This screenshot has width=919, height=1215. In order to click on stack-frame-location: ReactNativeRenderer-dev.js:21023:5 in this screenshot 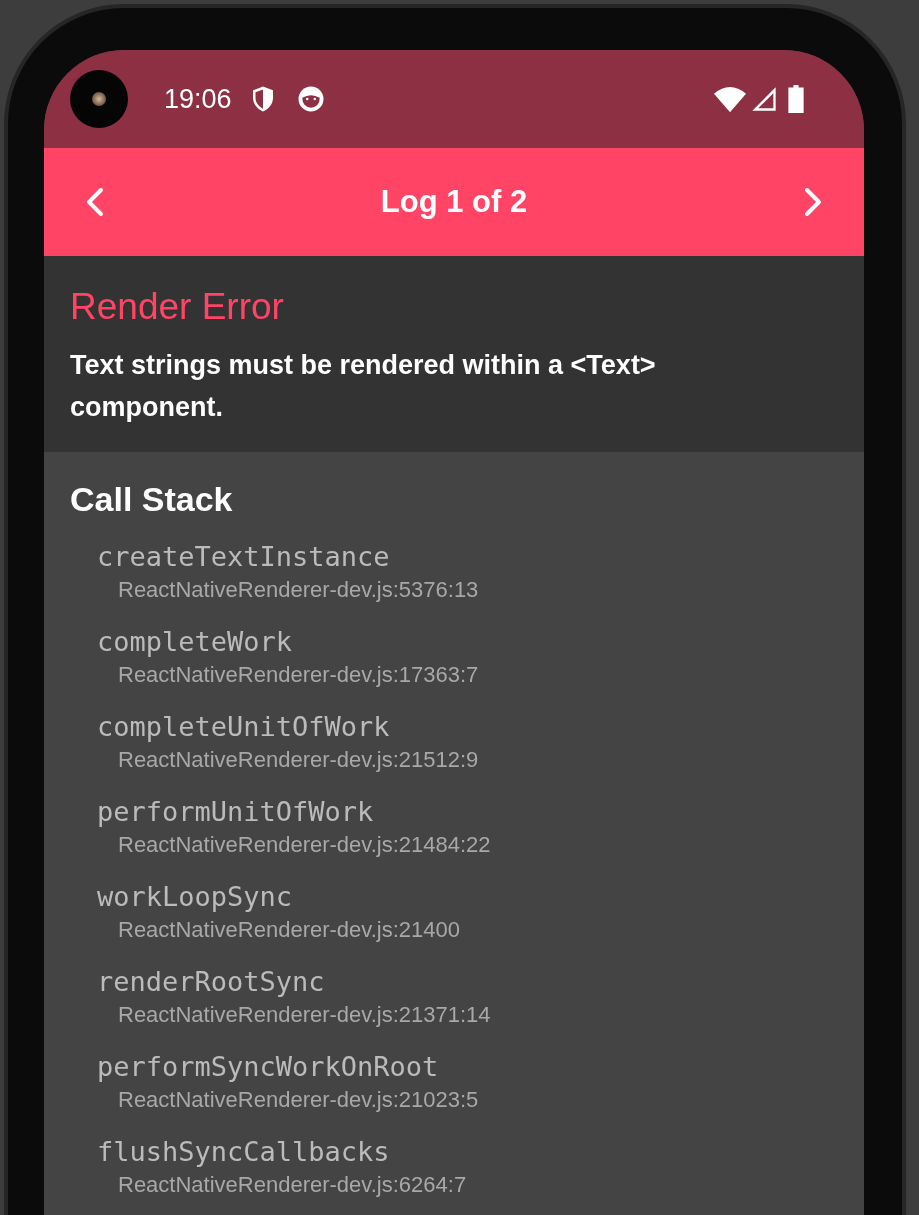, I will do `click(298, 1100)`.